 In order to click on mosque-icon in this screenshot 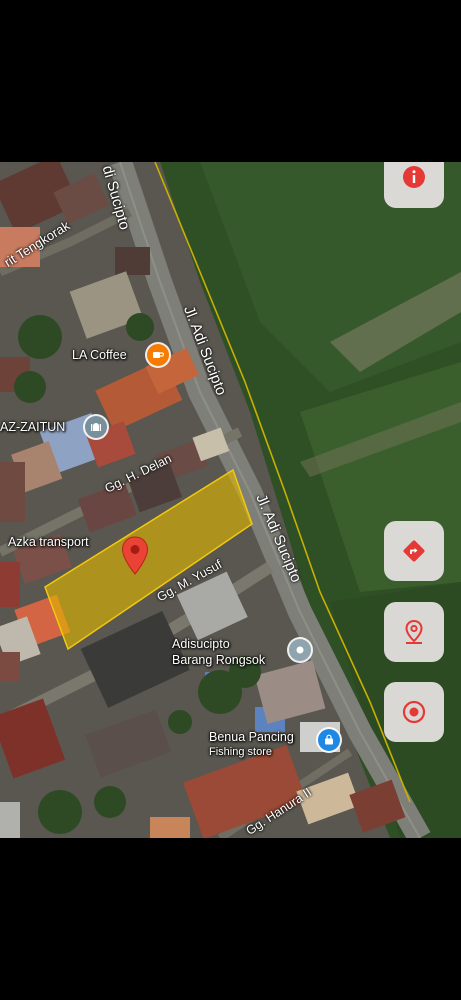, I will do `click(96, 427)`.